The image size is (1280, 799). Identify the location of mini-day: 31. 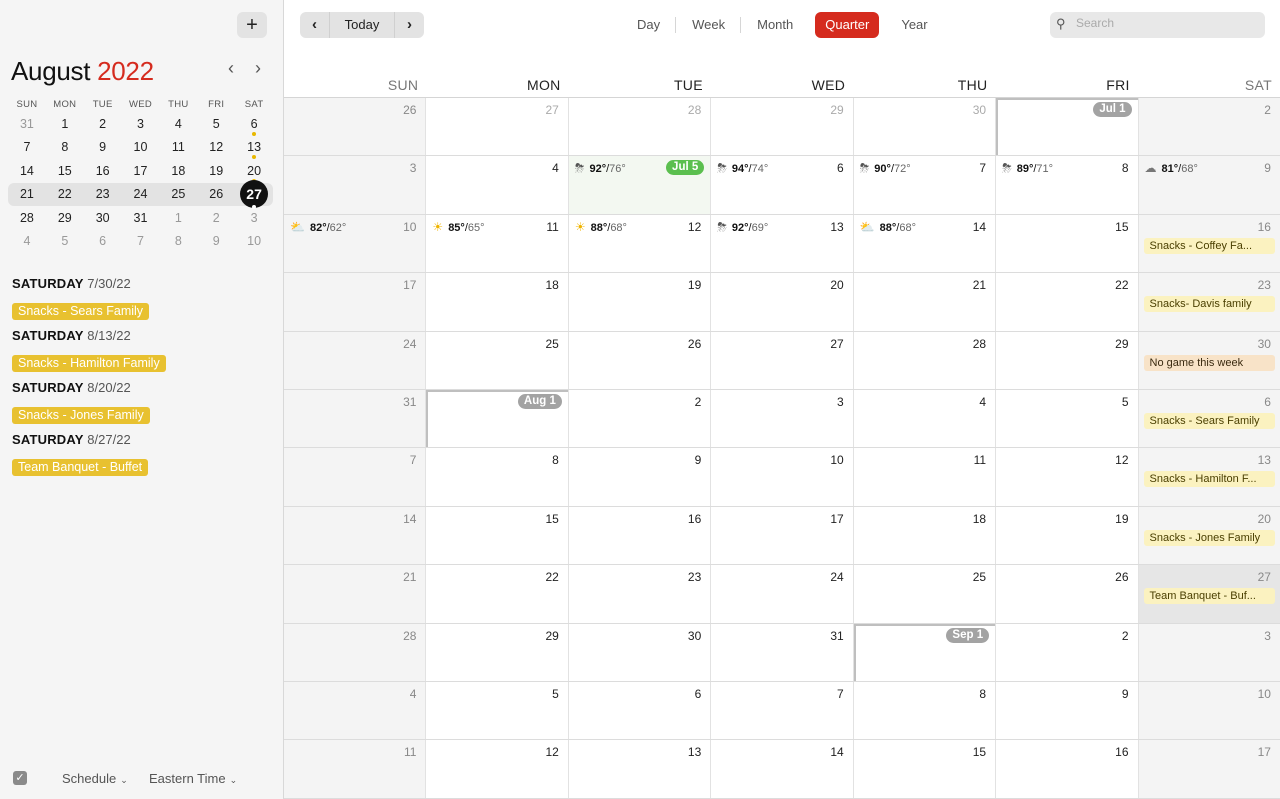
(141, 218).